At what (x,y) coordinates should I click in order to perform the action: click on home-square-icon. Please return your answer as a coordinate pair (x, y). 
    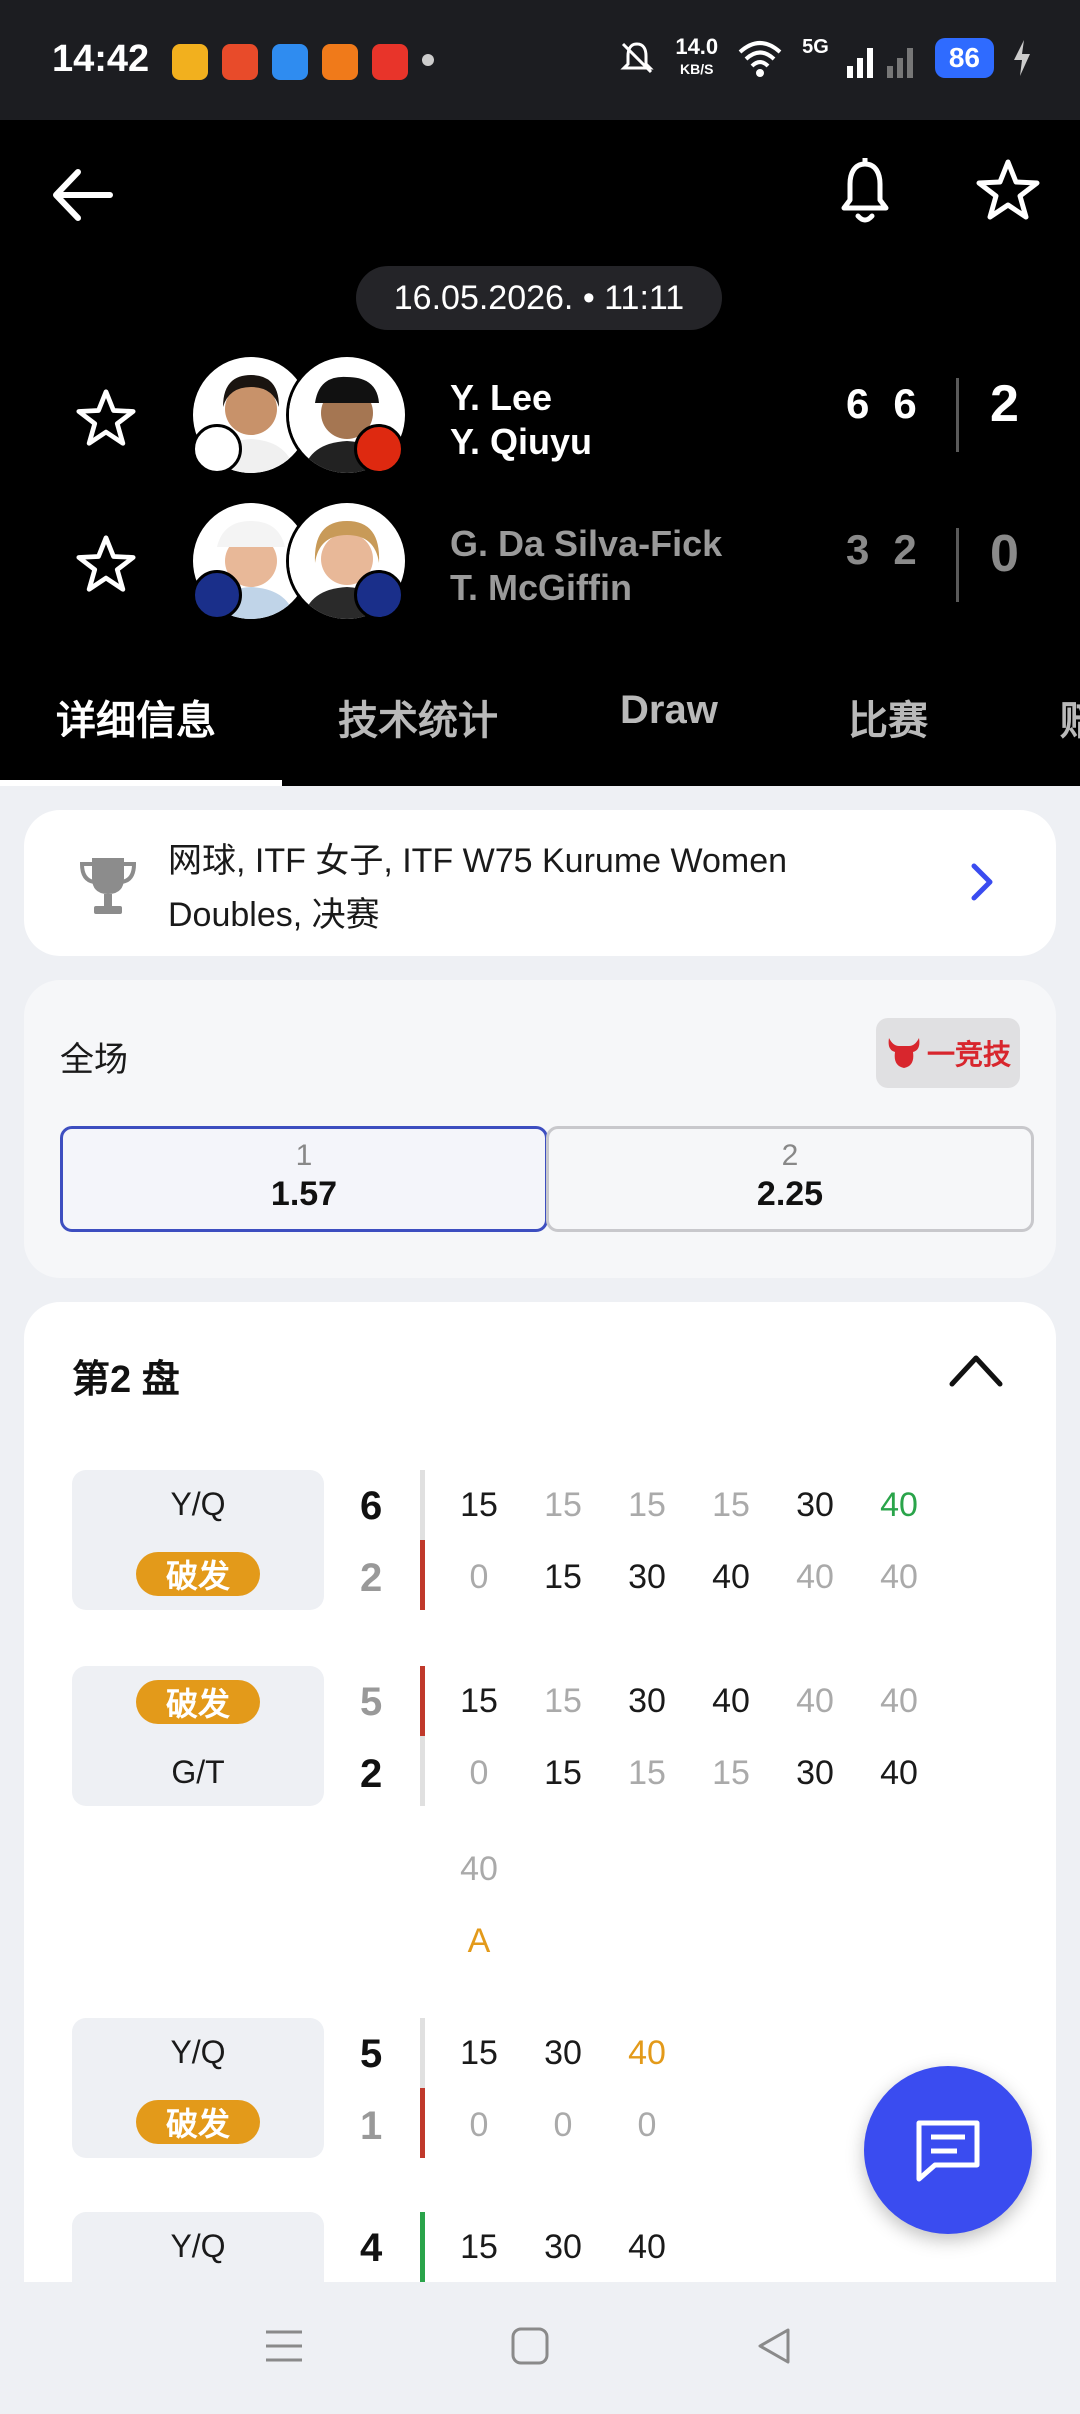
    Looking at the image, I should click on (530, 2346).